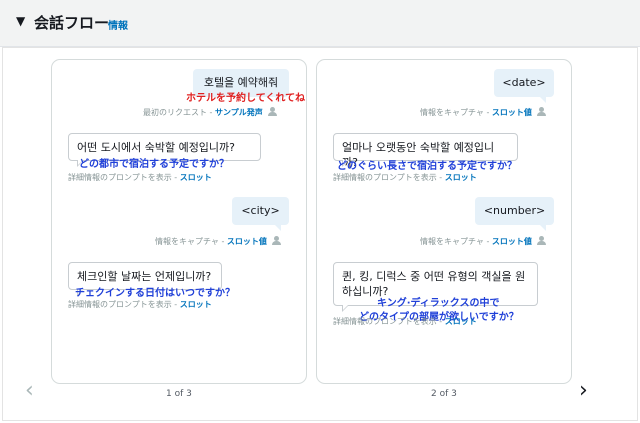 This screenshot has width=640, height=423. Describe the element at coordinates (20, 21) in the screenshot. I see `collapse-caret-icon: ▼` at that location.